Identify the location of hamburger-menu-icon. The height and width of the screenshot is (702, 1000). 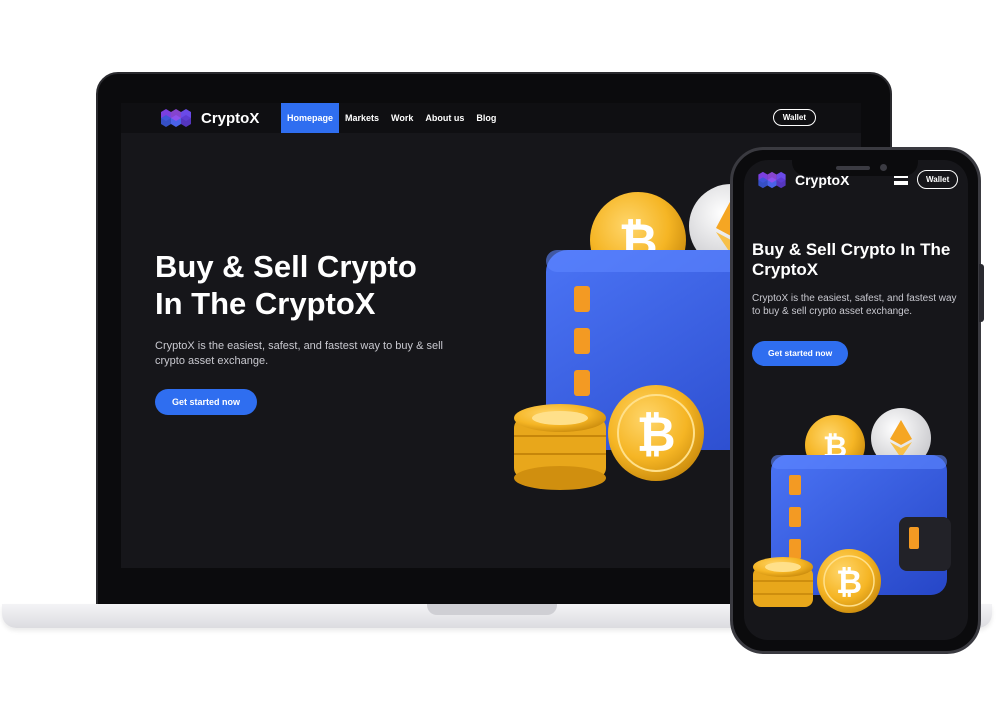
(901, 180).